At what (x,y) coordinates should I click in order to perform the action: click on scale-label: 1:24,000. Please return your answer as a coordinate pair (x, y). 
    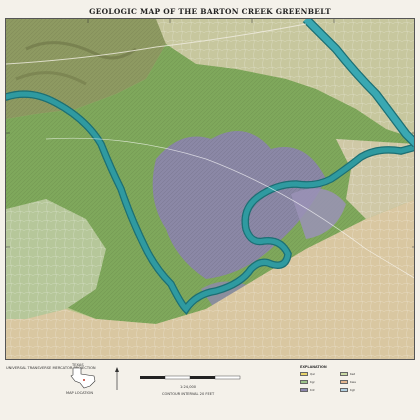
    Looking at the image, I should click on (188, 387).